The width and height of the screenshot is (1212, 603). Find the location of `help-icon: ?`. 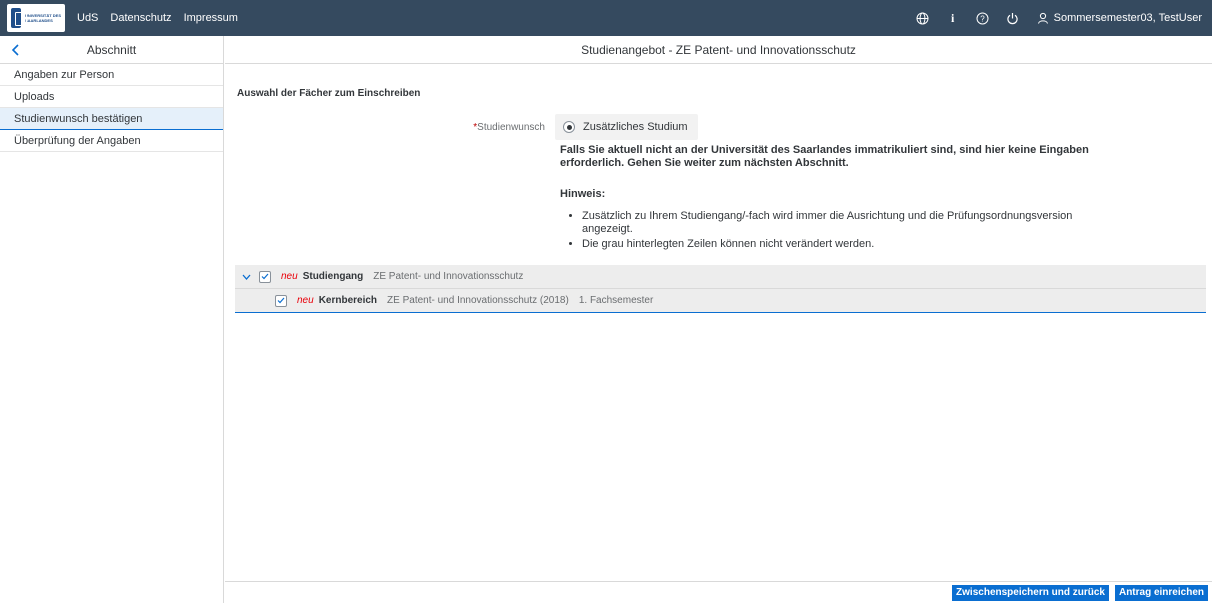

help-icon: ? is located at coordinates (983, 18).